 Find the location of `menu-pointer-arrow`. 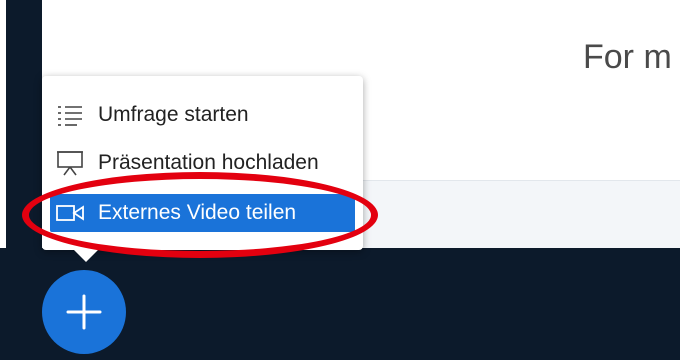

menu-pointer-arrow is located at coordinates (86, 255).